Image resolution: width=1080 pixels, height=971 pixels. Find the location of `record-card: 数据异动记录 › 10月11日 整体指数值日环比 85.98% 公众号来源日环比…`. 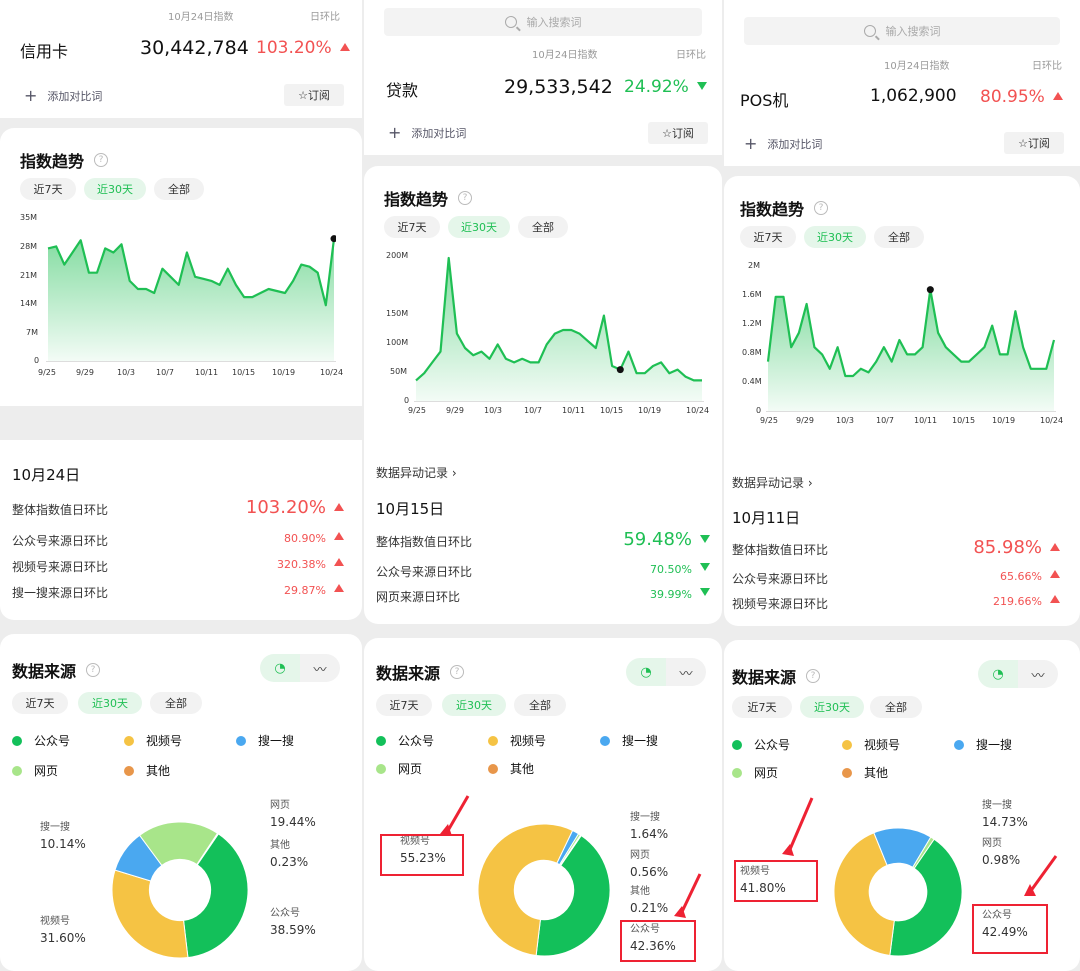

record-card: 数据异动记录 › 10月11日 整体指数值日环比 85.98% 公众号来源日环比… is located at coordinates (902, 536).